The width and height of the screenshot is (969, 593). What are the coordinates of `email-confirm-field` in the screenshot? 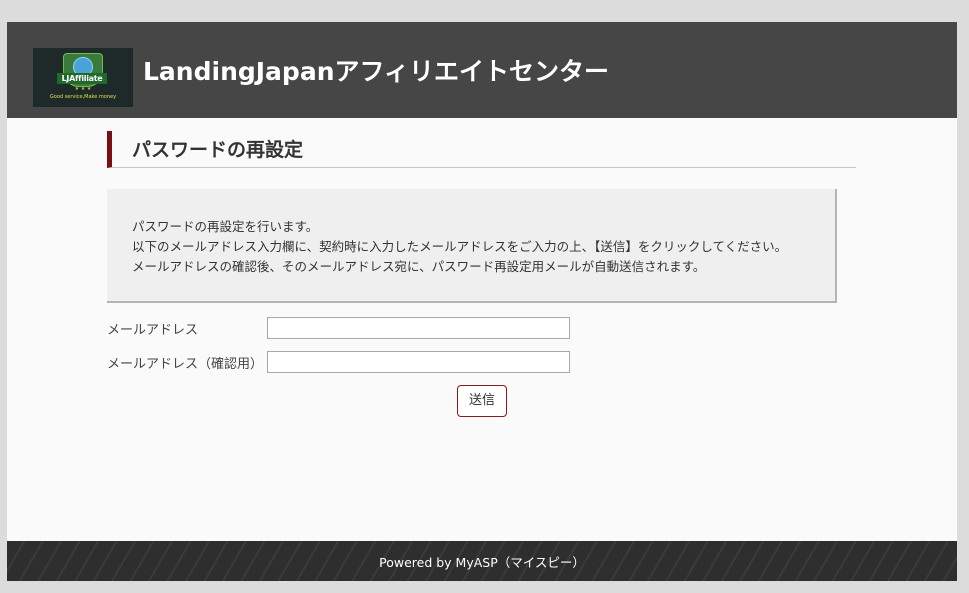 It's located at (418, 362).